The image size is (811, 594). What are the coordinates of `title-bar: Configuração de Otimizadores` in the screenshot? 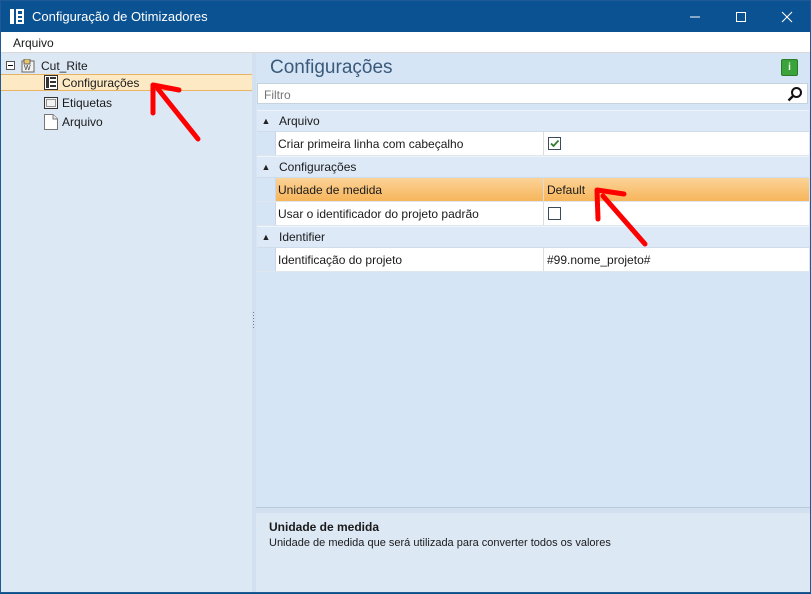 It's located at (405, 16).